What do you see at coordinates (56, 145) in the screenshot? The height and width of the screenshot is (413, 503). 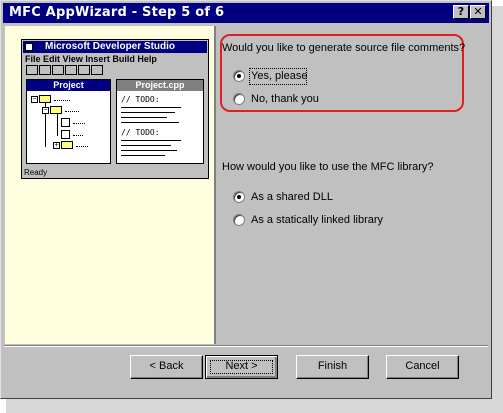 I see `expand-icon: +` at bounding box center [56, 145].